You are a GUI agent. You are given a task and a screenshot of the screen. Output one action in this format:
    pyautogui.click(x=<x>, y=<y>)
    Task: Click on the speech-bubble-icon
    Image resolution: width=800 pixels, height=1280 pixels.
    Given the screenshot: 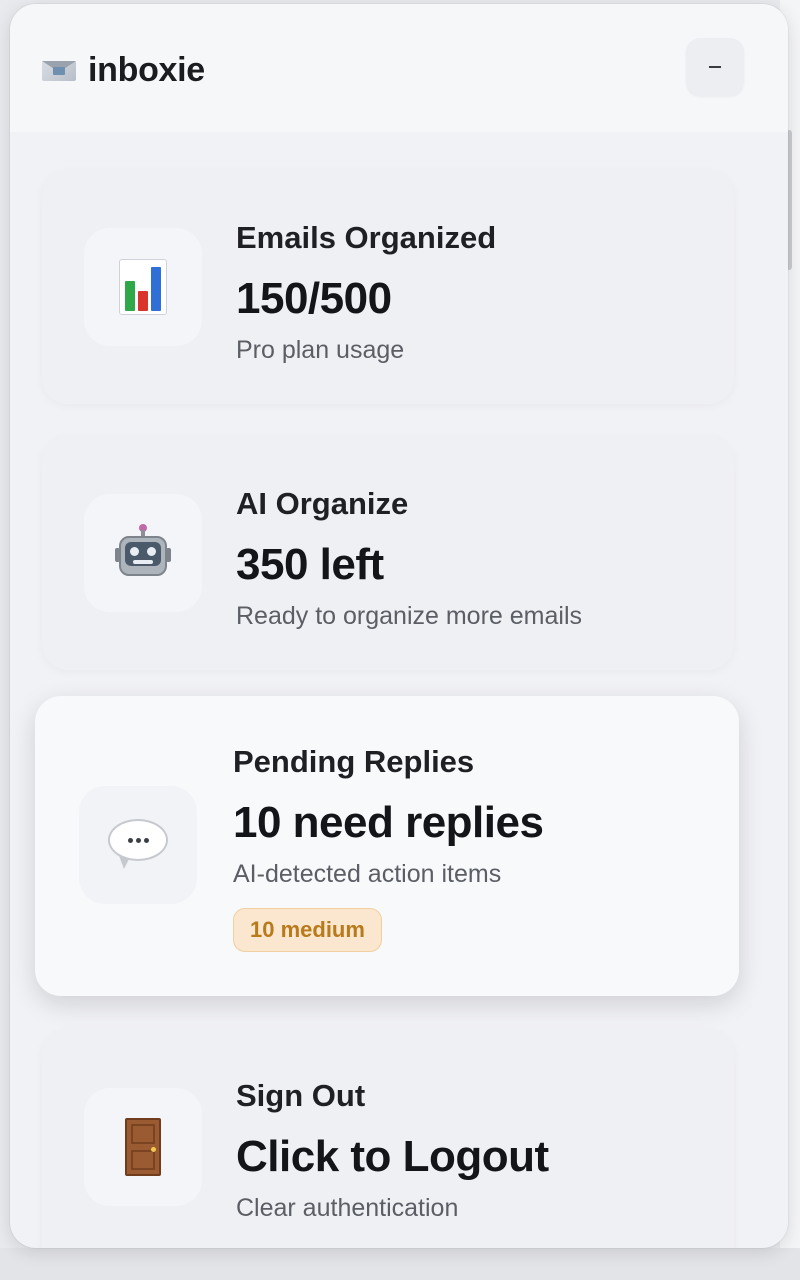 What is the action you would take?
    pyautogui.click(x=138, y=845)
    